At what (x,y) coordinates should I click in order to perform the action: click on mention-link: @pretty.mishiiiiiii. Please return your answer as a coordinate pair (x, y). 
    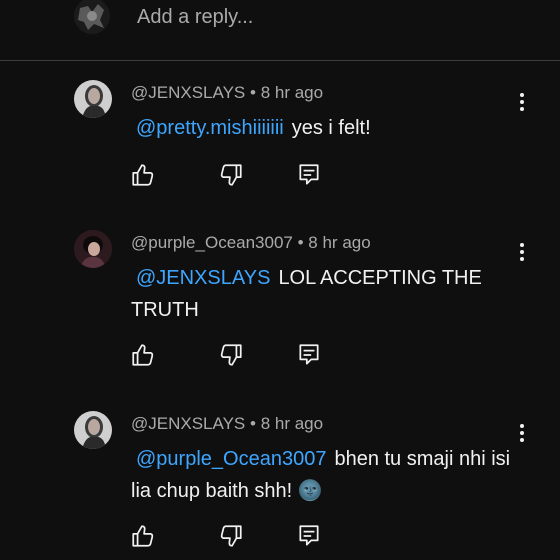
    Looking at the image, I should click on (210, 128).